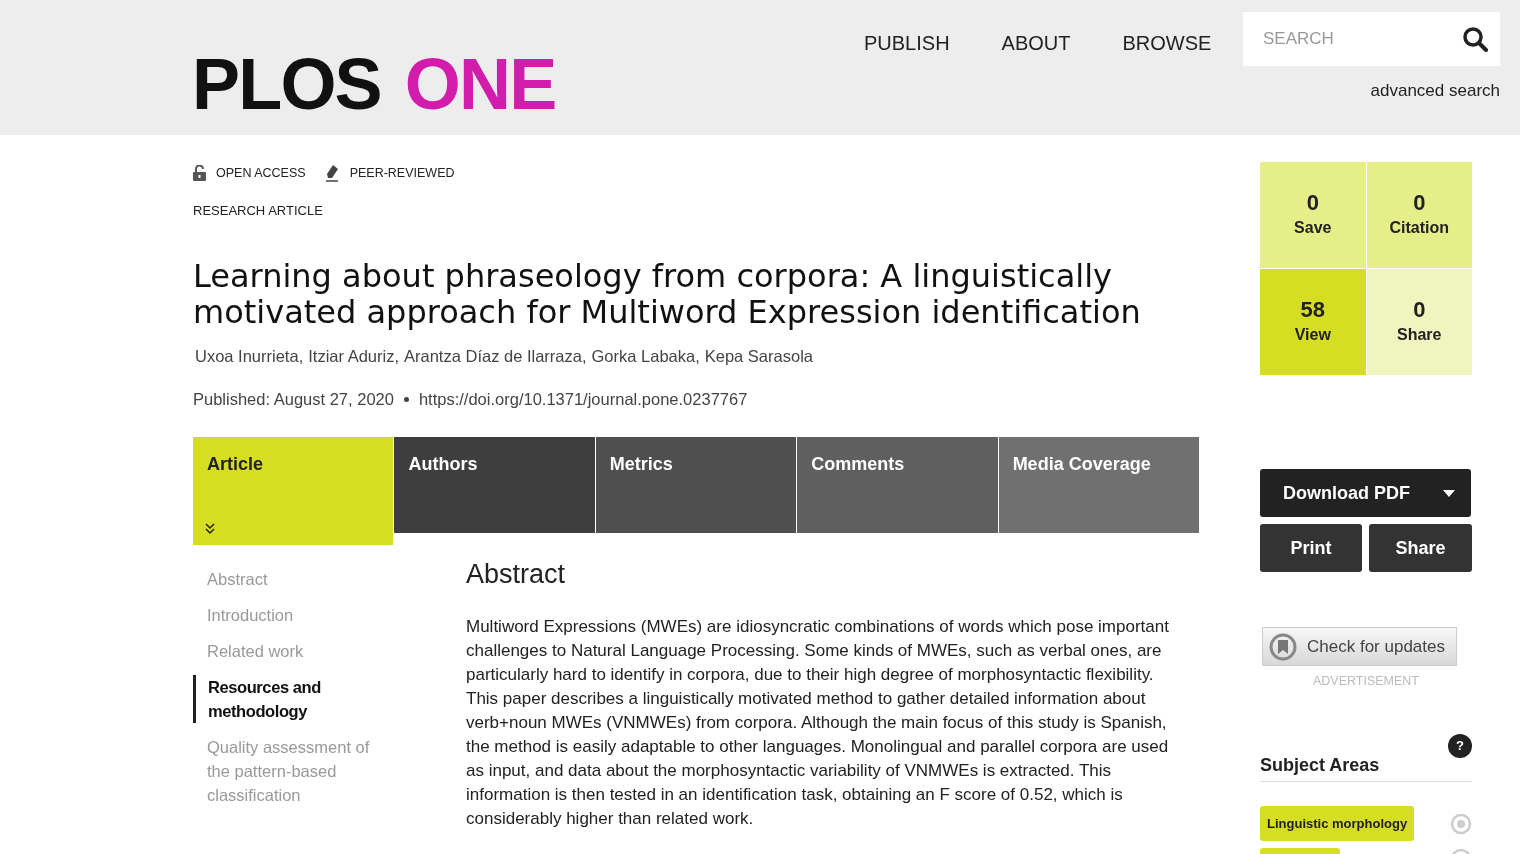 This screenshot has width=1520, height=854. I want to click on check-updates-button: Check for updates, so click(1359, 646).